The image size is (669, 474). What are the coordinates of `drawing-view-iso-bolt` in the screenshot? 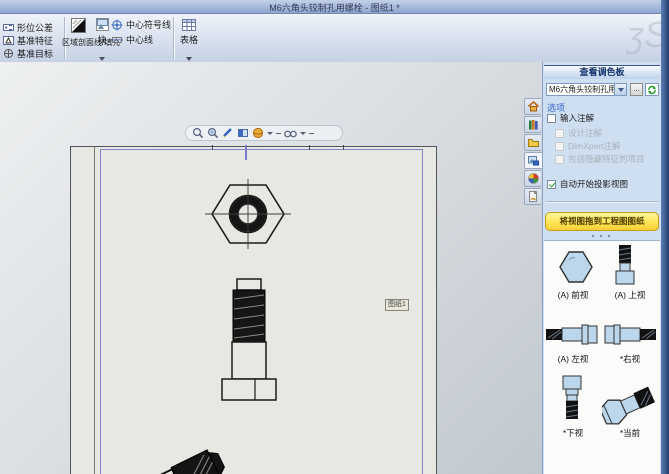 It's located at (171, 454).